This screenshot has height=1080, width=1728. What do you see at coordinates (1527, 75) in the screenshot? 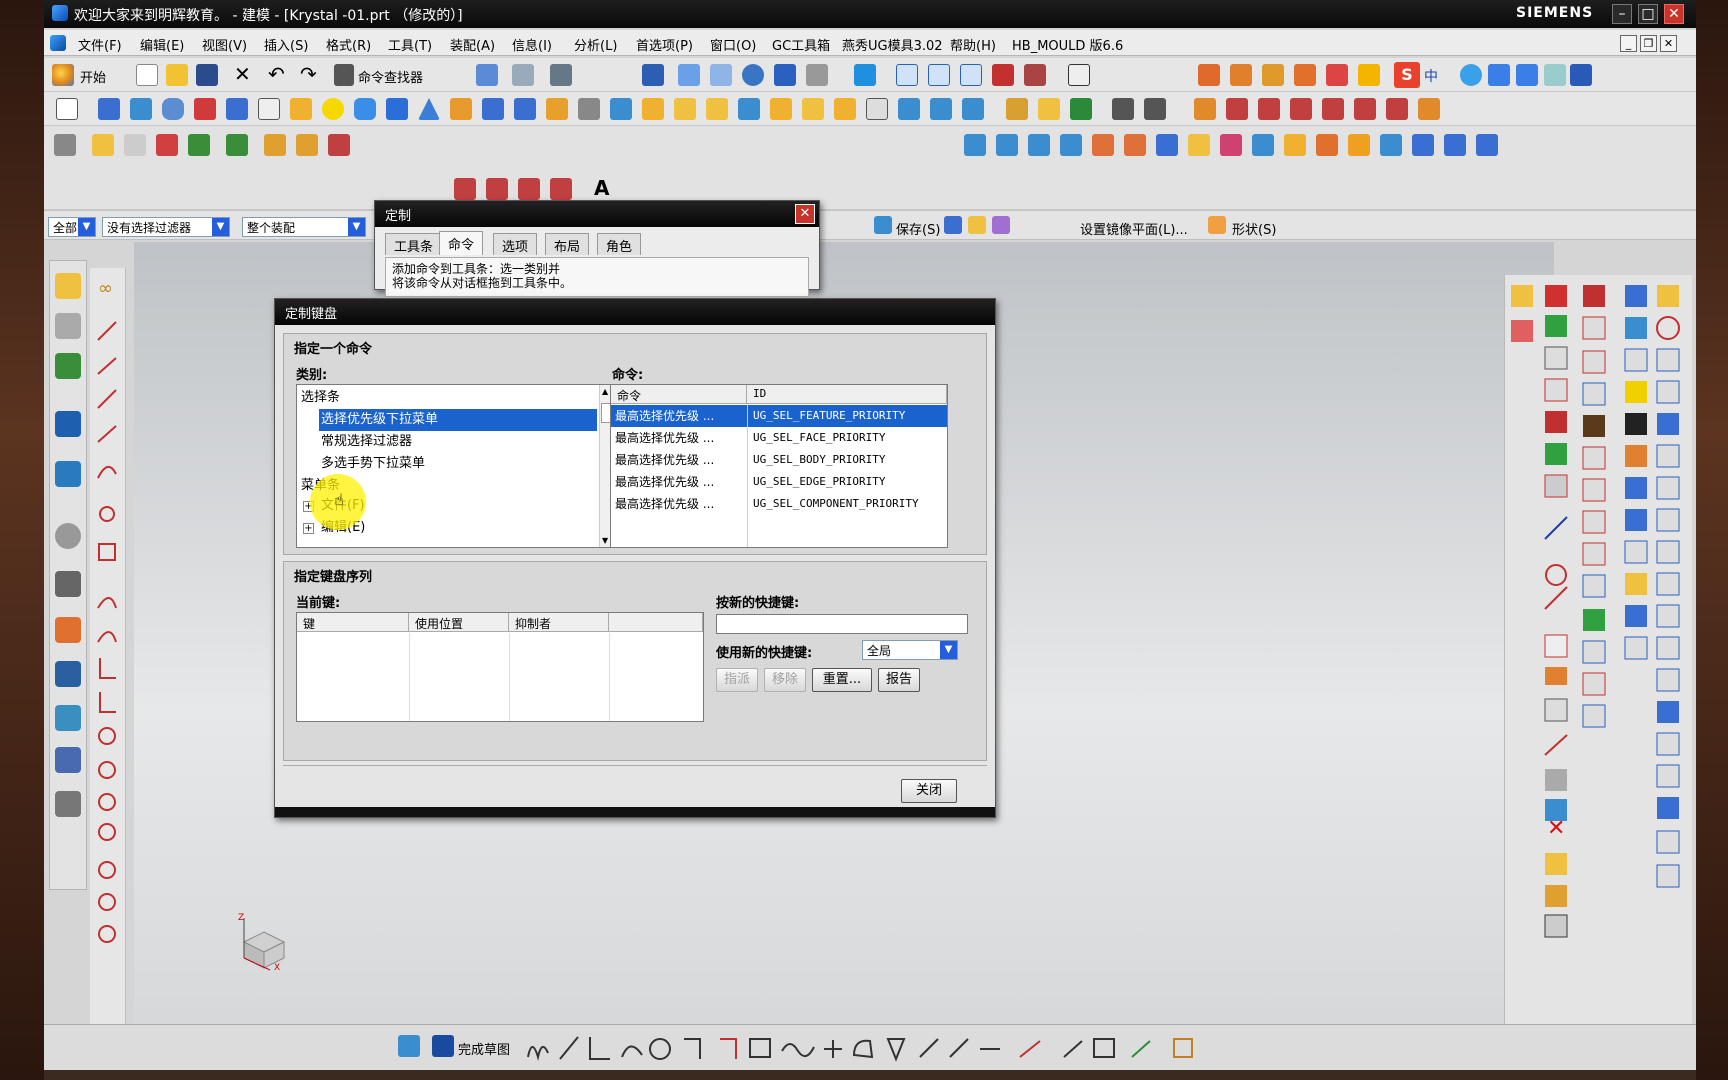
I see `ime-keyboard-icon` at bounding box center [1527, 75].